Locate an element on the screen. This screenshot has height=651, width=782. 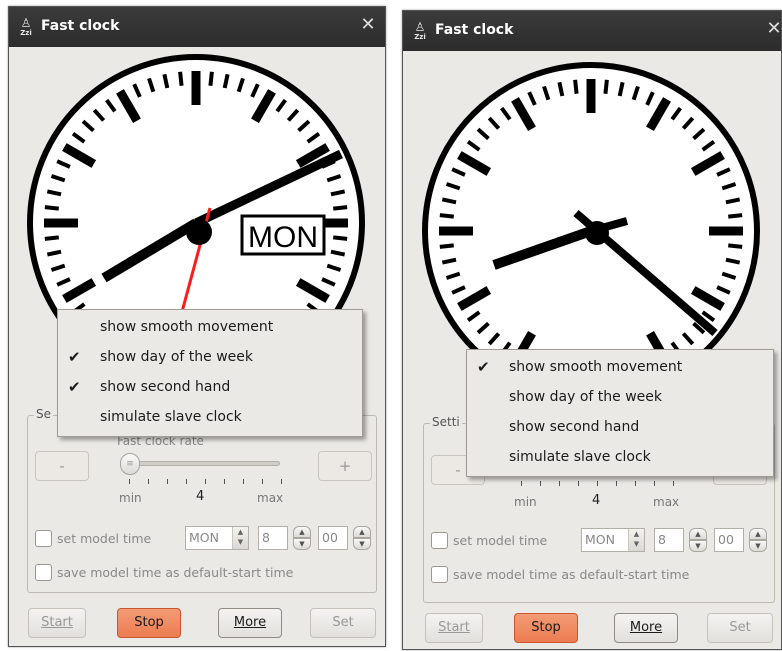
rate-slider-track is located at coordinates (201, 463).